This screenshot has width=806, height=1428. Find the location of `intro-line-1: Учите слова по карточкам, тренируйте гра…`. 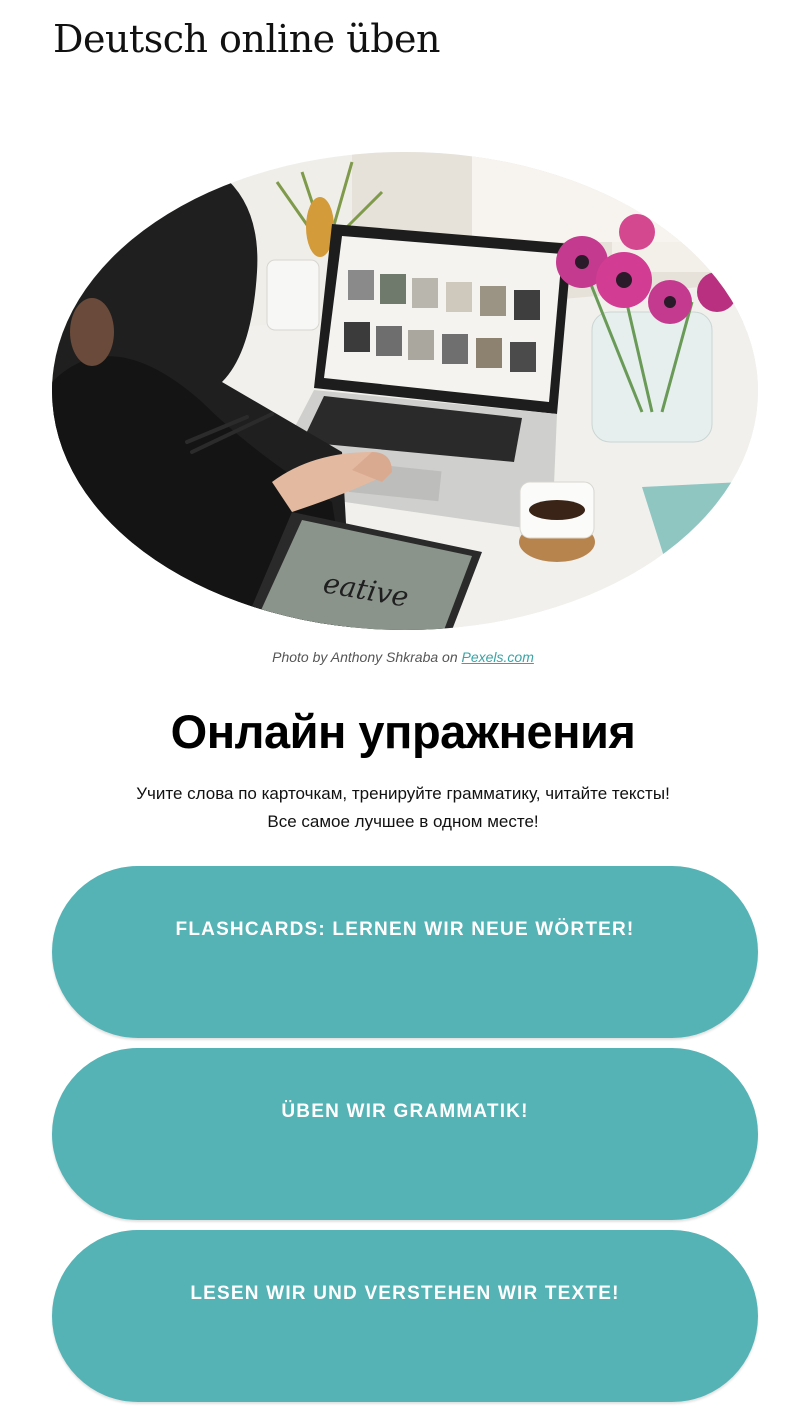

intro-line-1: Учите слова по карточкам, тренируйте гра… is located at coordinates (403, 793).